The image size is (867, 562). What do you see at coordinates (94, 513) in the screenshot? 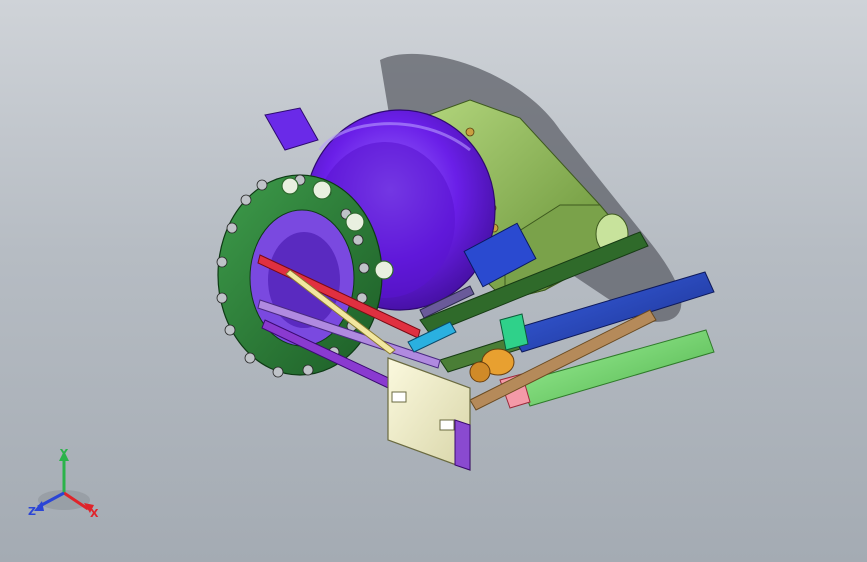
I see `x-axis-label: X` at bounding box center [94, 513].